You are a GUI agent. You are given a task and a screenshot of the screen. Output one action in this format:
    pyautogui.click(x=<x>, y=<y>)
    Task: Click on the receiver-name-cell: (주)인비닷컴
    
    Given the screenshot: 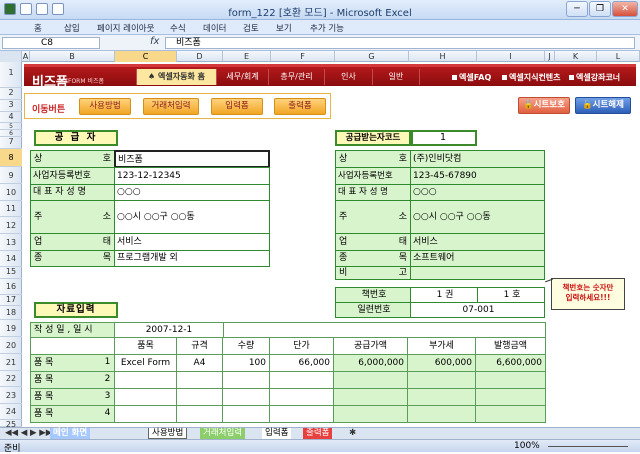 What is the action you would take?
    pyautogui.click(x=477, y=159)
    